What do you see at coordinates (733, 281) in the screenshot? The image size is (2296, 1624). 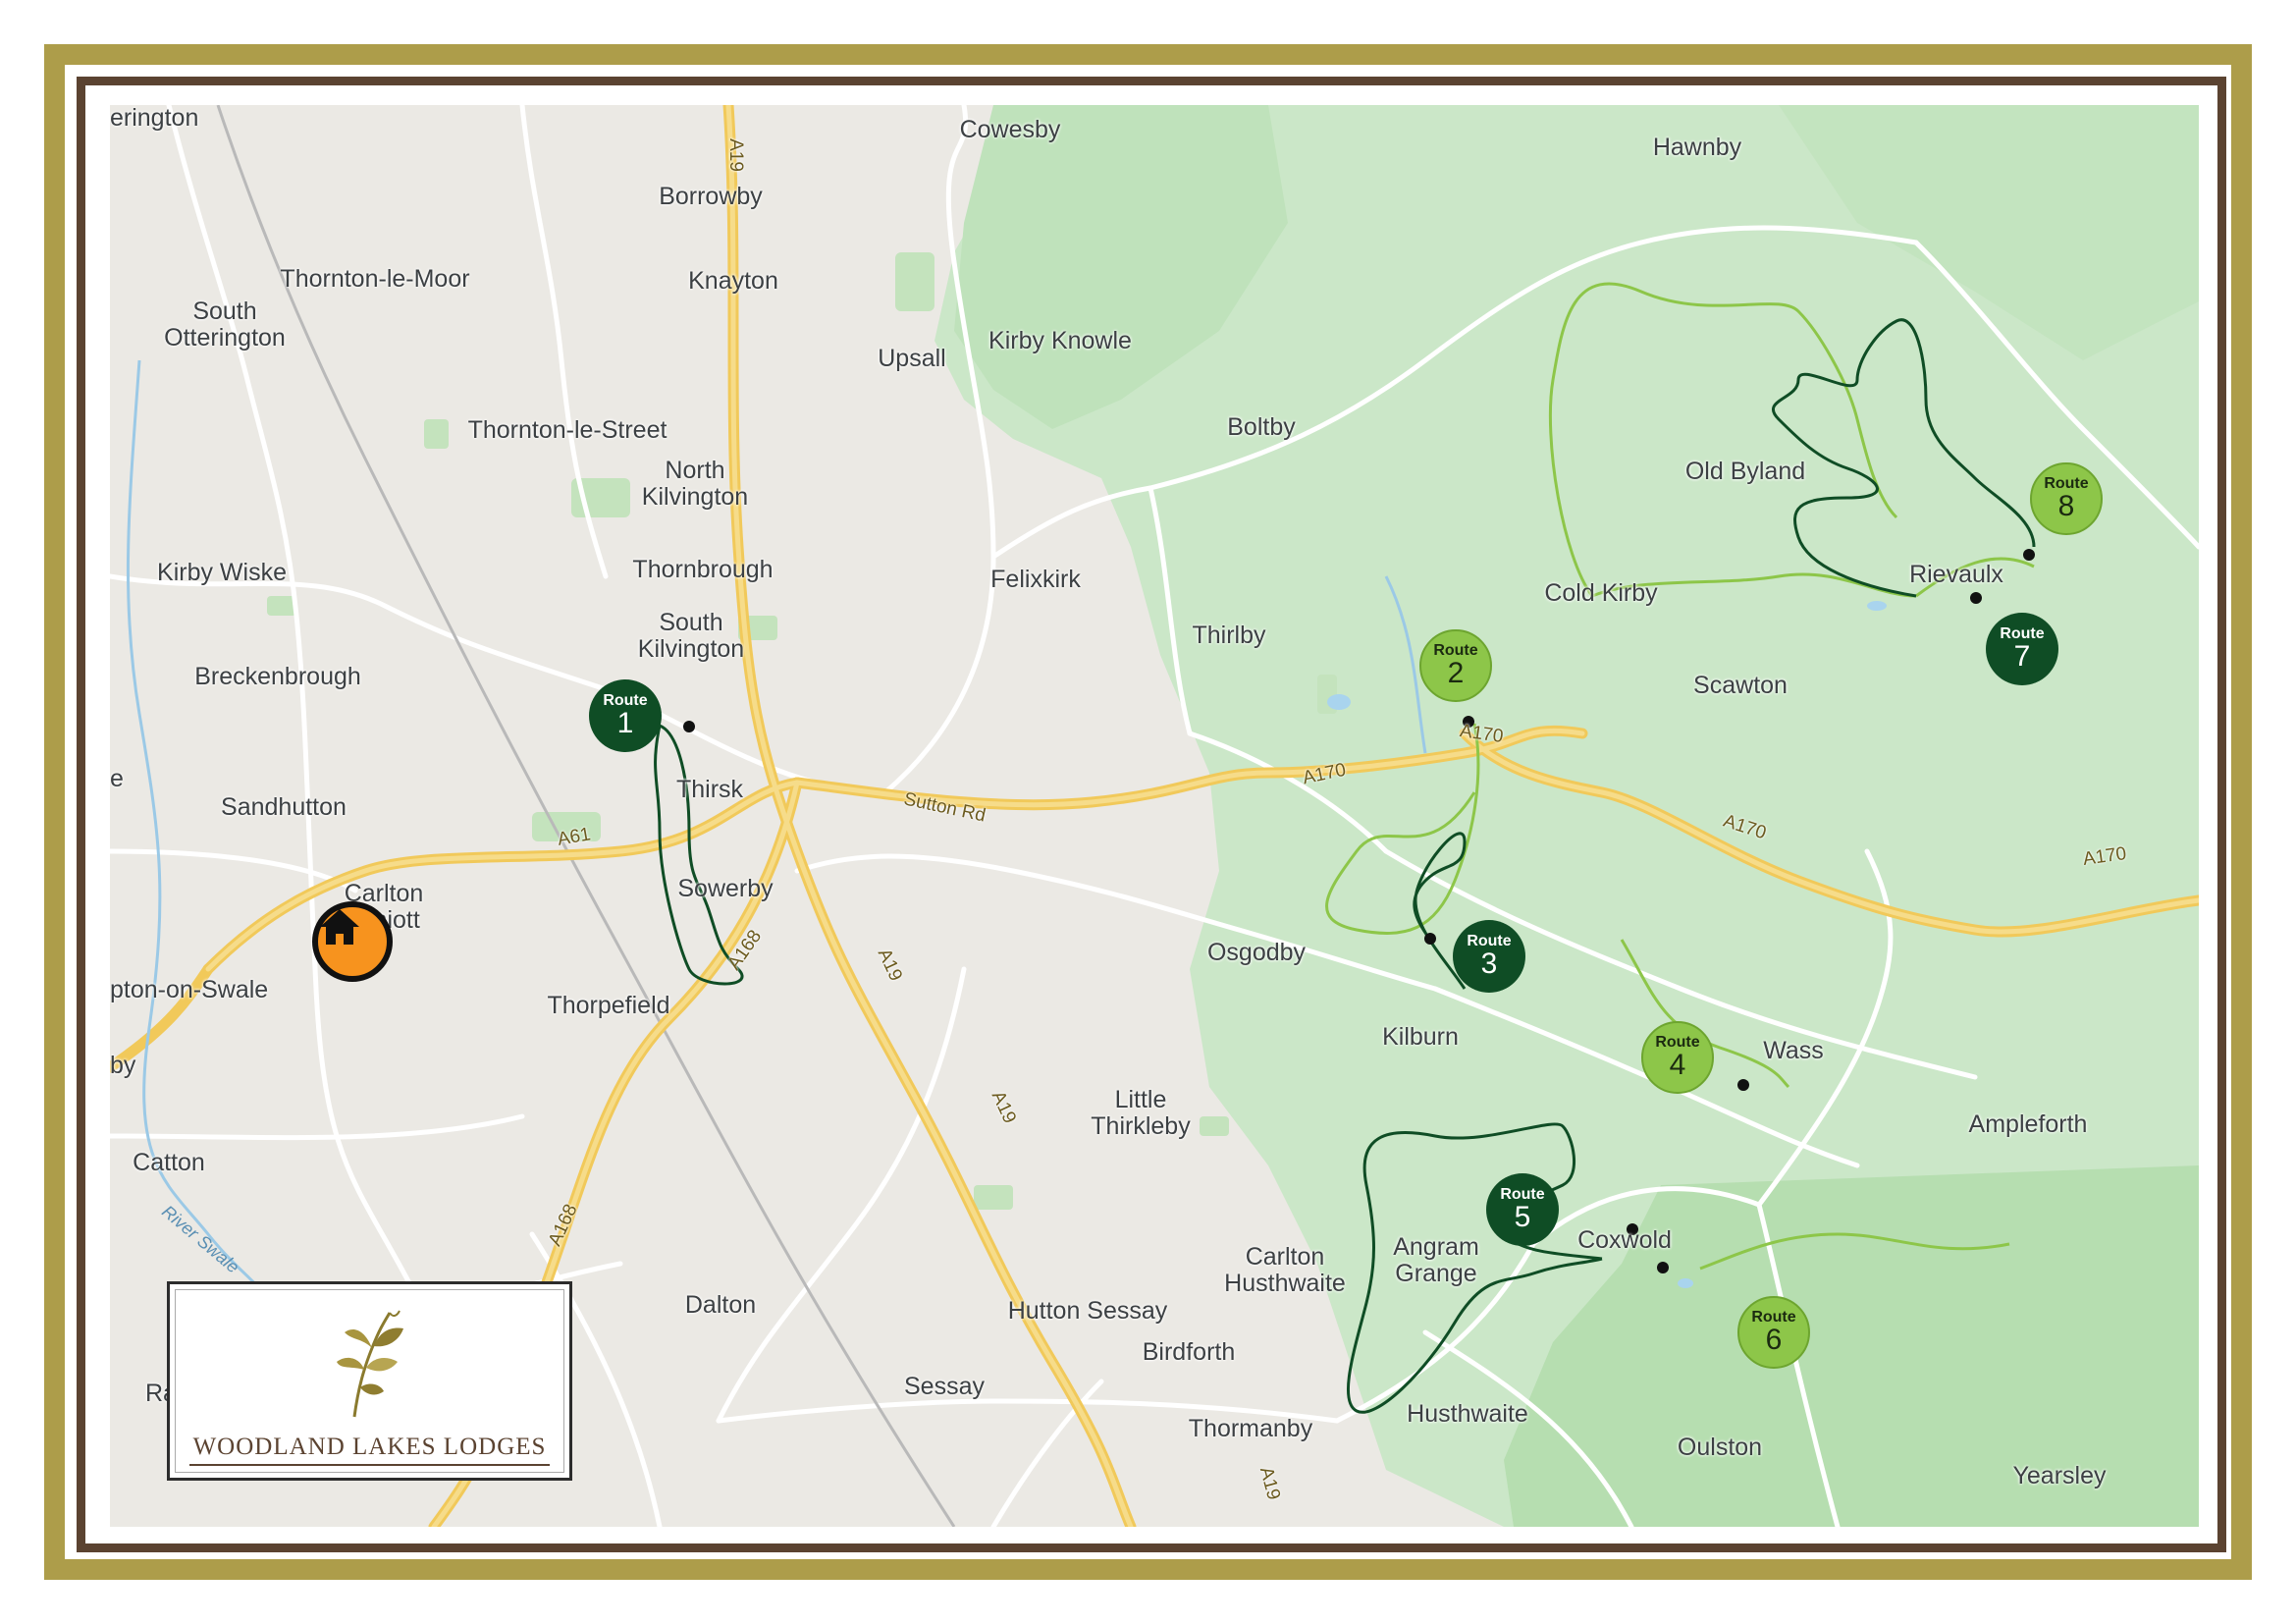 I see `place-label: Knayton` at bounding box center [733, 281].